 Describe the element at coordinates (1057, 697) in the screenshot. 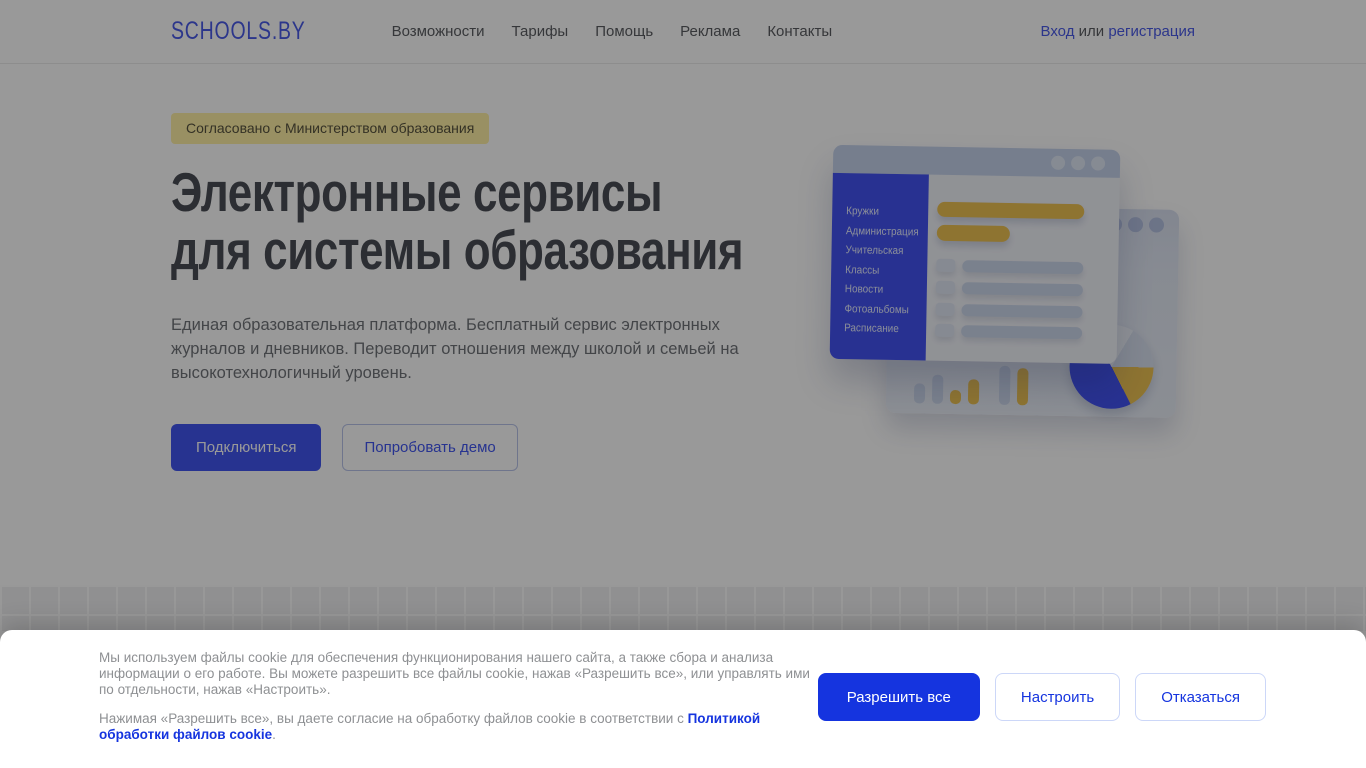

I see `configure-button: Настроить` at that location.